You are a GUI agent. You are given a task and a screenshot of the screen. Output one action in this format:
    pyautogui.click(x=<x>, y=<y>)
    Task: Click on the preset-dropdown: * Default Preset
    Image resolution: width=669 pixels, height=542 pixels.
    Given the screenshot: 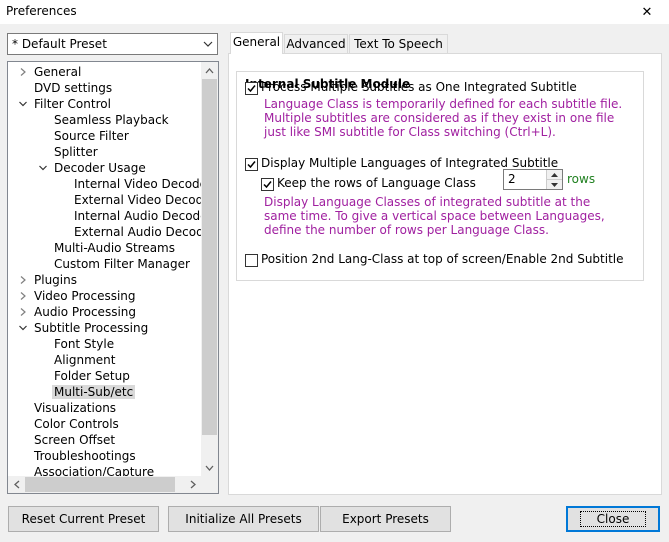 What is the action you would take?
    pyautogui.click(x=112, y=44)
    